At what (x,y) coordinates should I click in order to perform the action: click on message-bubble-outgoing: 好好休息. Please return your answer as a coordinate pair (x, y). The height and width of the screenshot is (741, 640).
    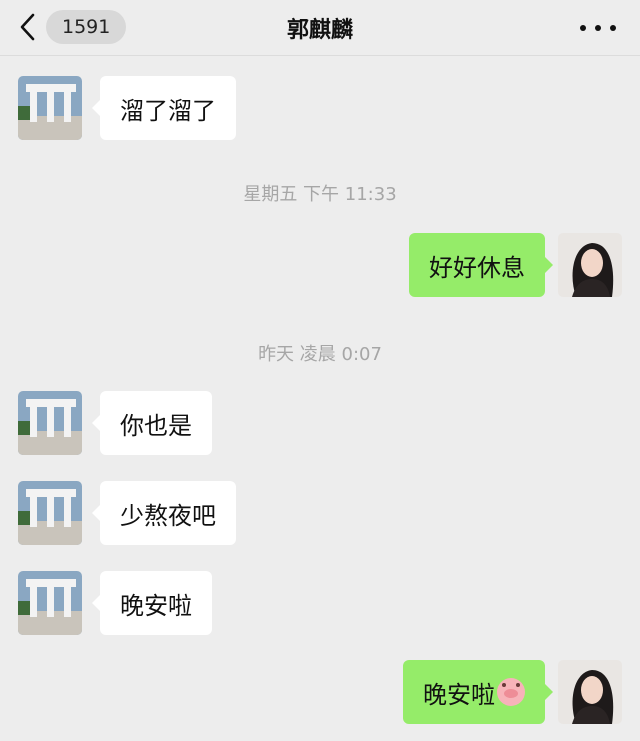
    Looking at the image, I should click on (481, 265).